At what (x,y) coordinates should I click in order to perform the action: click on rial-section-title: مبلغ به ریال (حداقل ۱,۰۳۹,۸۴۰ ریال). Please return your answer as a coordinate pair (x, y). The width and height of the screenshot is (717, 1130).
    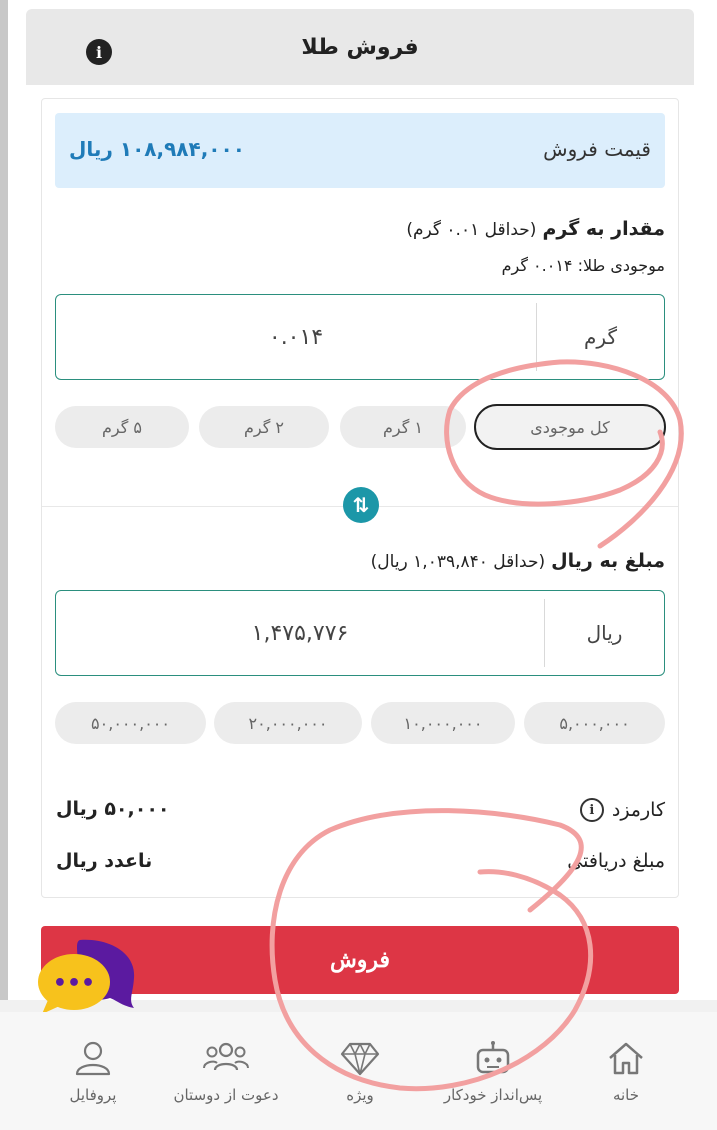
    Looking at the image, I should click on (518, 561).